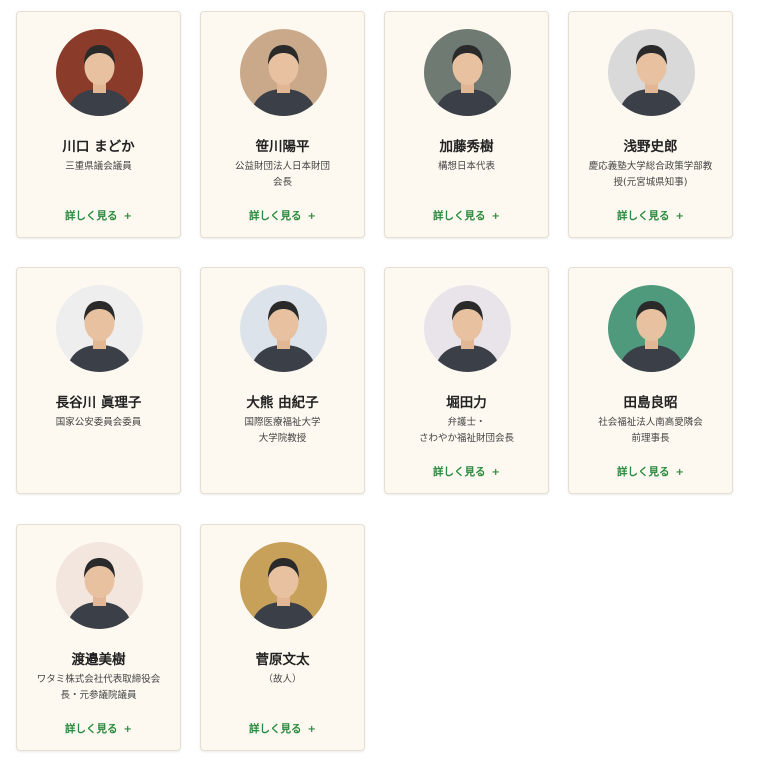 The width and height of the screenshot is (766, 766). Describe the element at coordinates (650, 430) in the screenshot. I see `member-role: 社会福祉法人南高愛隣会 前理事長` at that location.